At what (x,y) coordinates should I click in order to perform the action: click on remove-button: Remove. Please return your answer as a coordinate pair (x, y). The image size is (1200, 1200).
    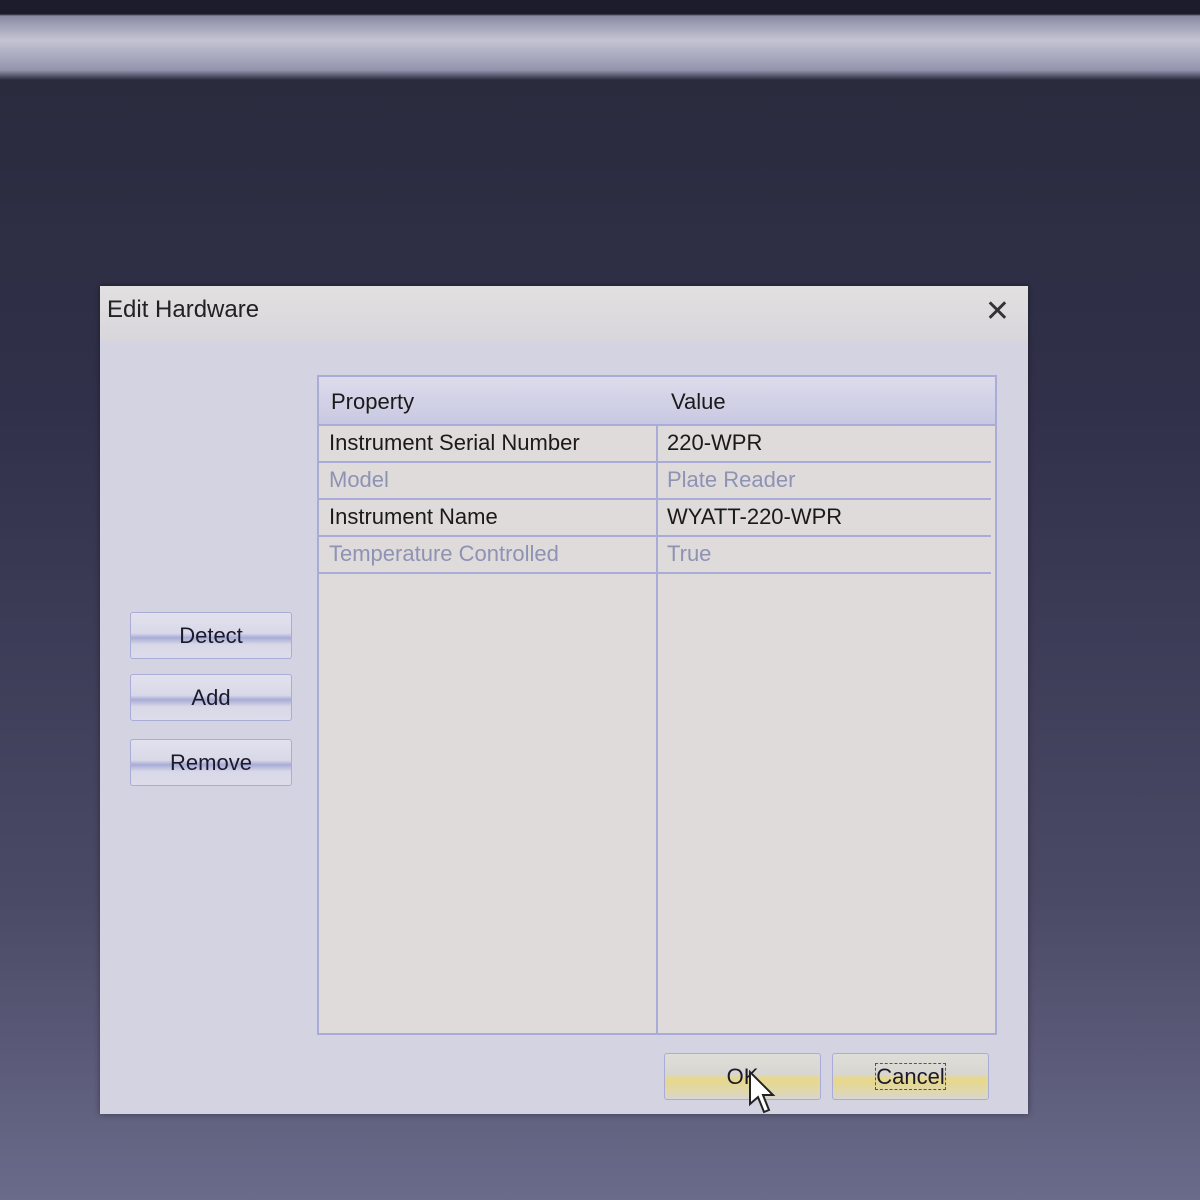
    Looking at the image, I should click on (211, 762).